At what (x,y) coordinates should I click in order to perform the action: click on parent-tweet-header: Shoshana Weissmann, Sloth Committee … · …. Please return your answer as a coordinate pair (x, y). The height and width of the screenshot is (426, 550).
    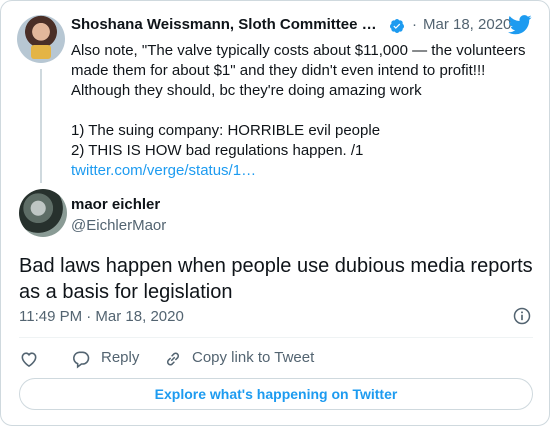
    Looking at the image, I should click on (302, 26).